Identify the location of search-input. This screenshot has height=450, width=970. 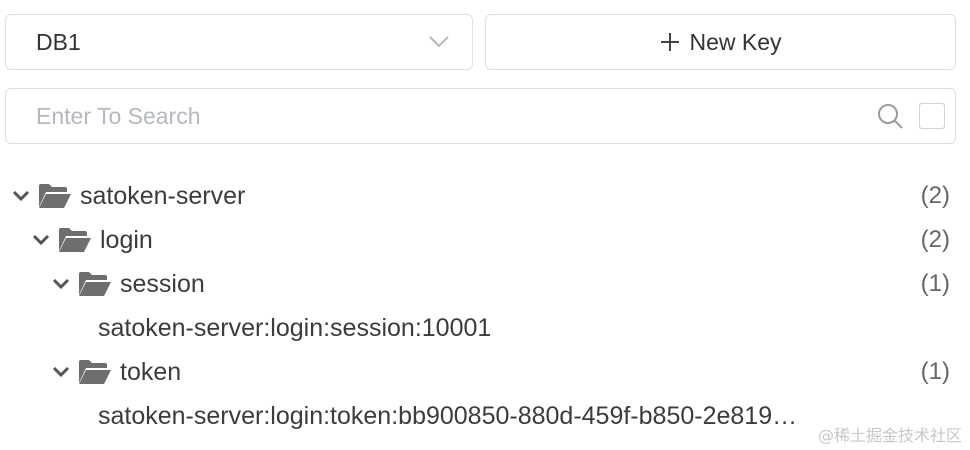
(455, 116).